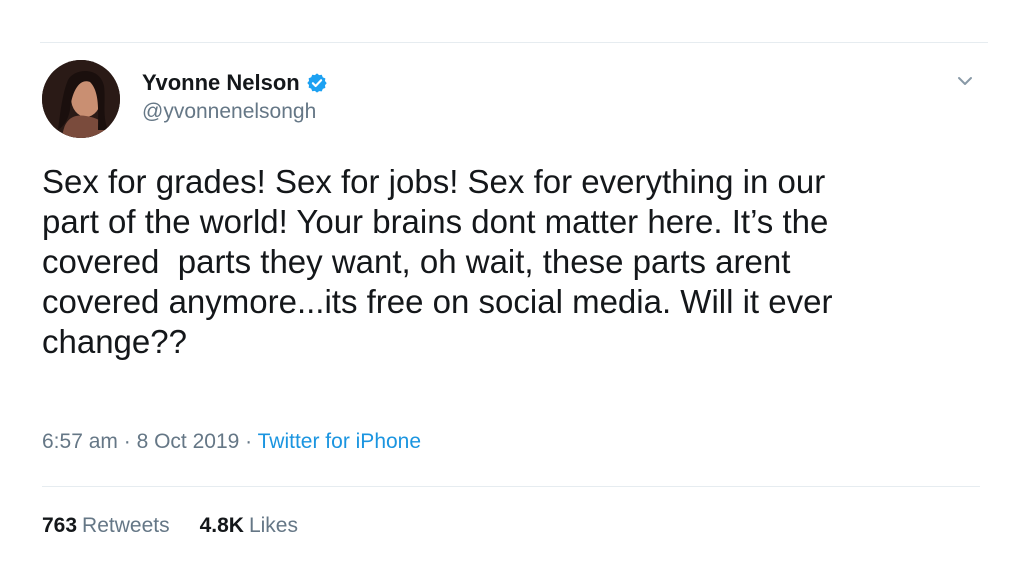 The image size is (1024, 568). What do you see at coordinates (126, 525) in the screenshot?
I see `retweets-label: Retweets` at bounding box center [126, 525].